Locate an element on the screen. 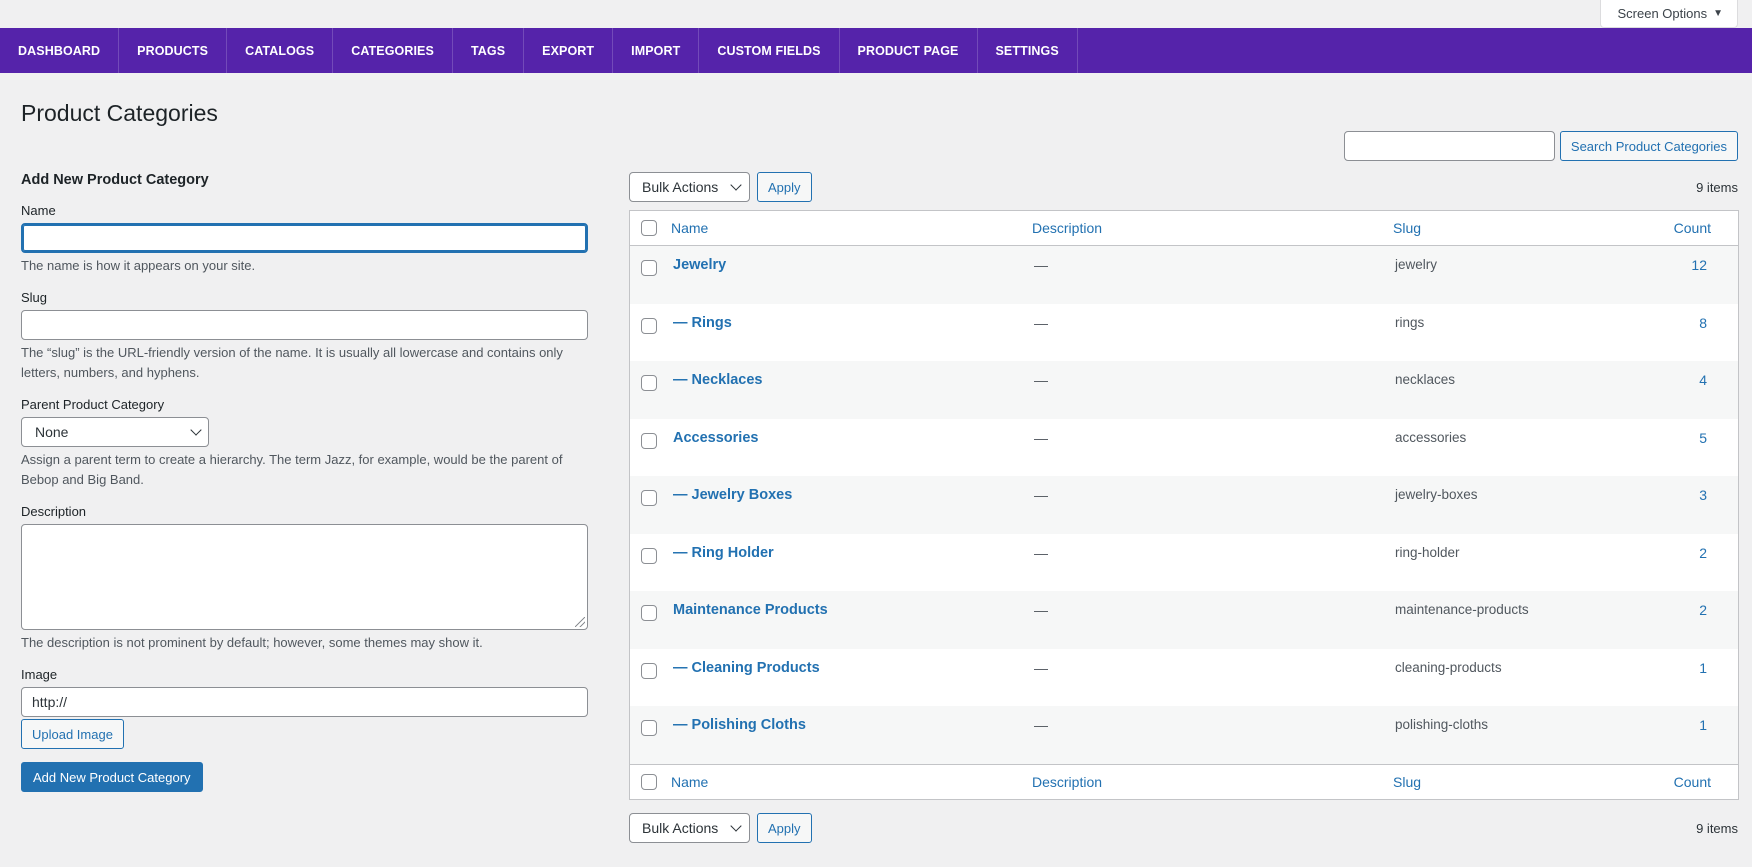 The image size is (1752, 867). category-name-link: — Polishing Cloths is located at coordinates (739, 725).